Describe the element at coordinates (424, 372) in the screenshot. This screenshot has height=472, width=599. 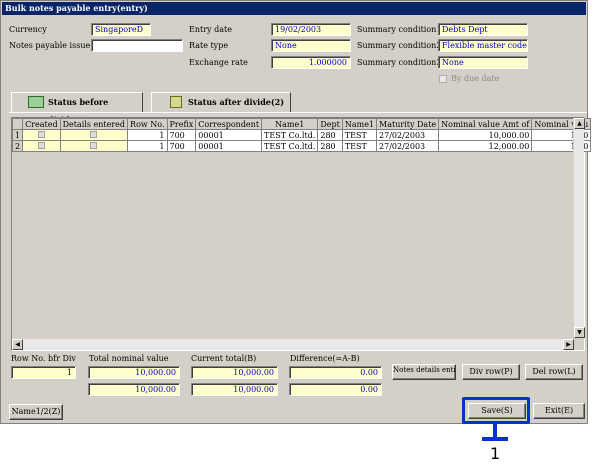
I see `notes-details-entry-button: Notes details entry(W)` at that location.